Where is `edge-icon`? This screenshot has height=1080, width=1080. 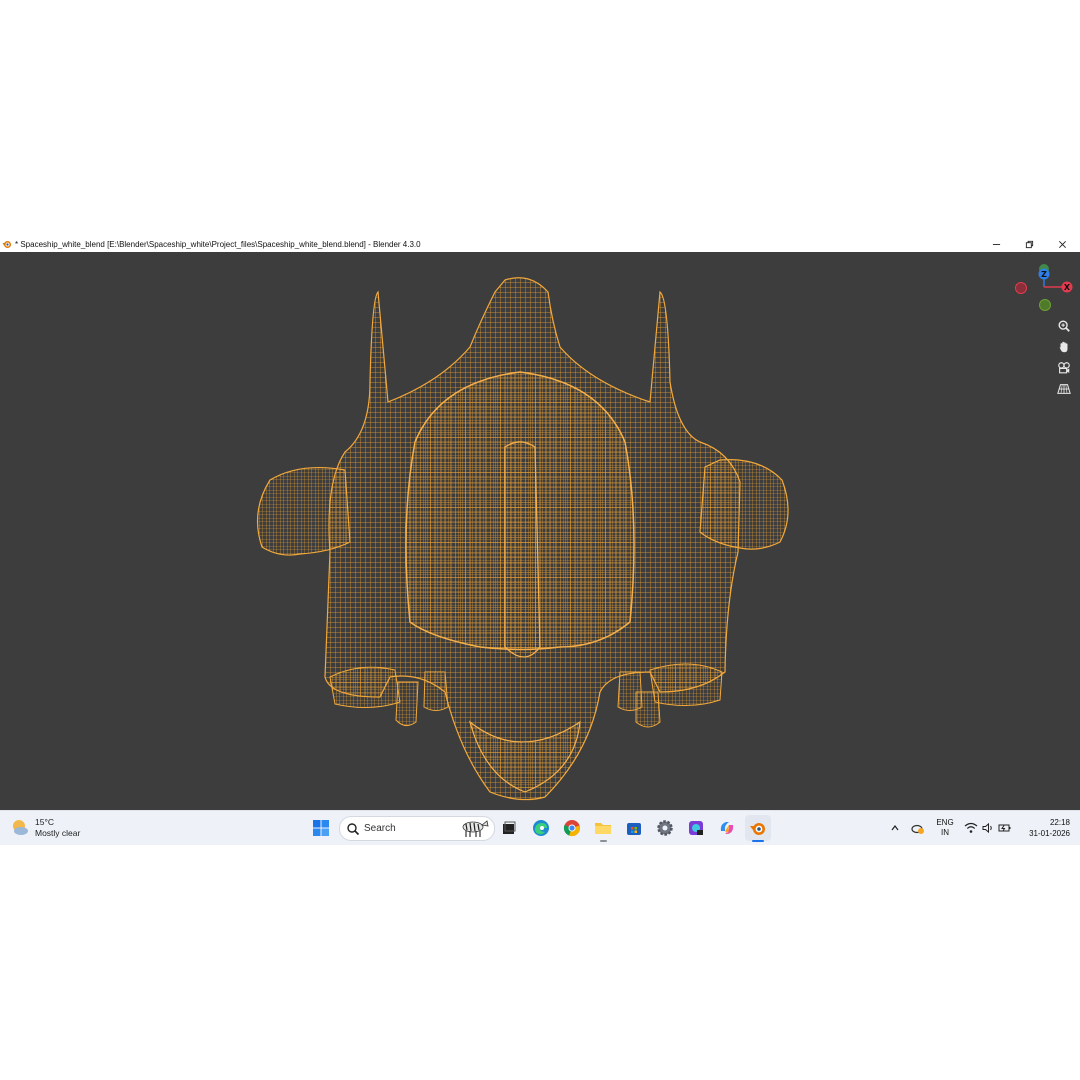 edge-icon is located at coordinates (541, 828).